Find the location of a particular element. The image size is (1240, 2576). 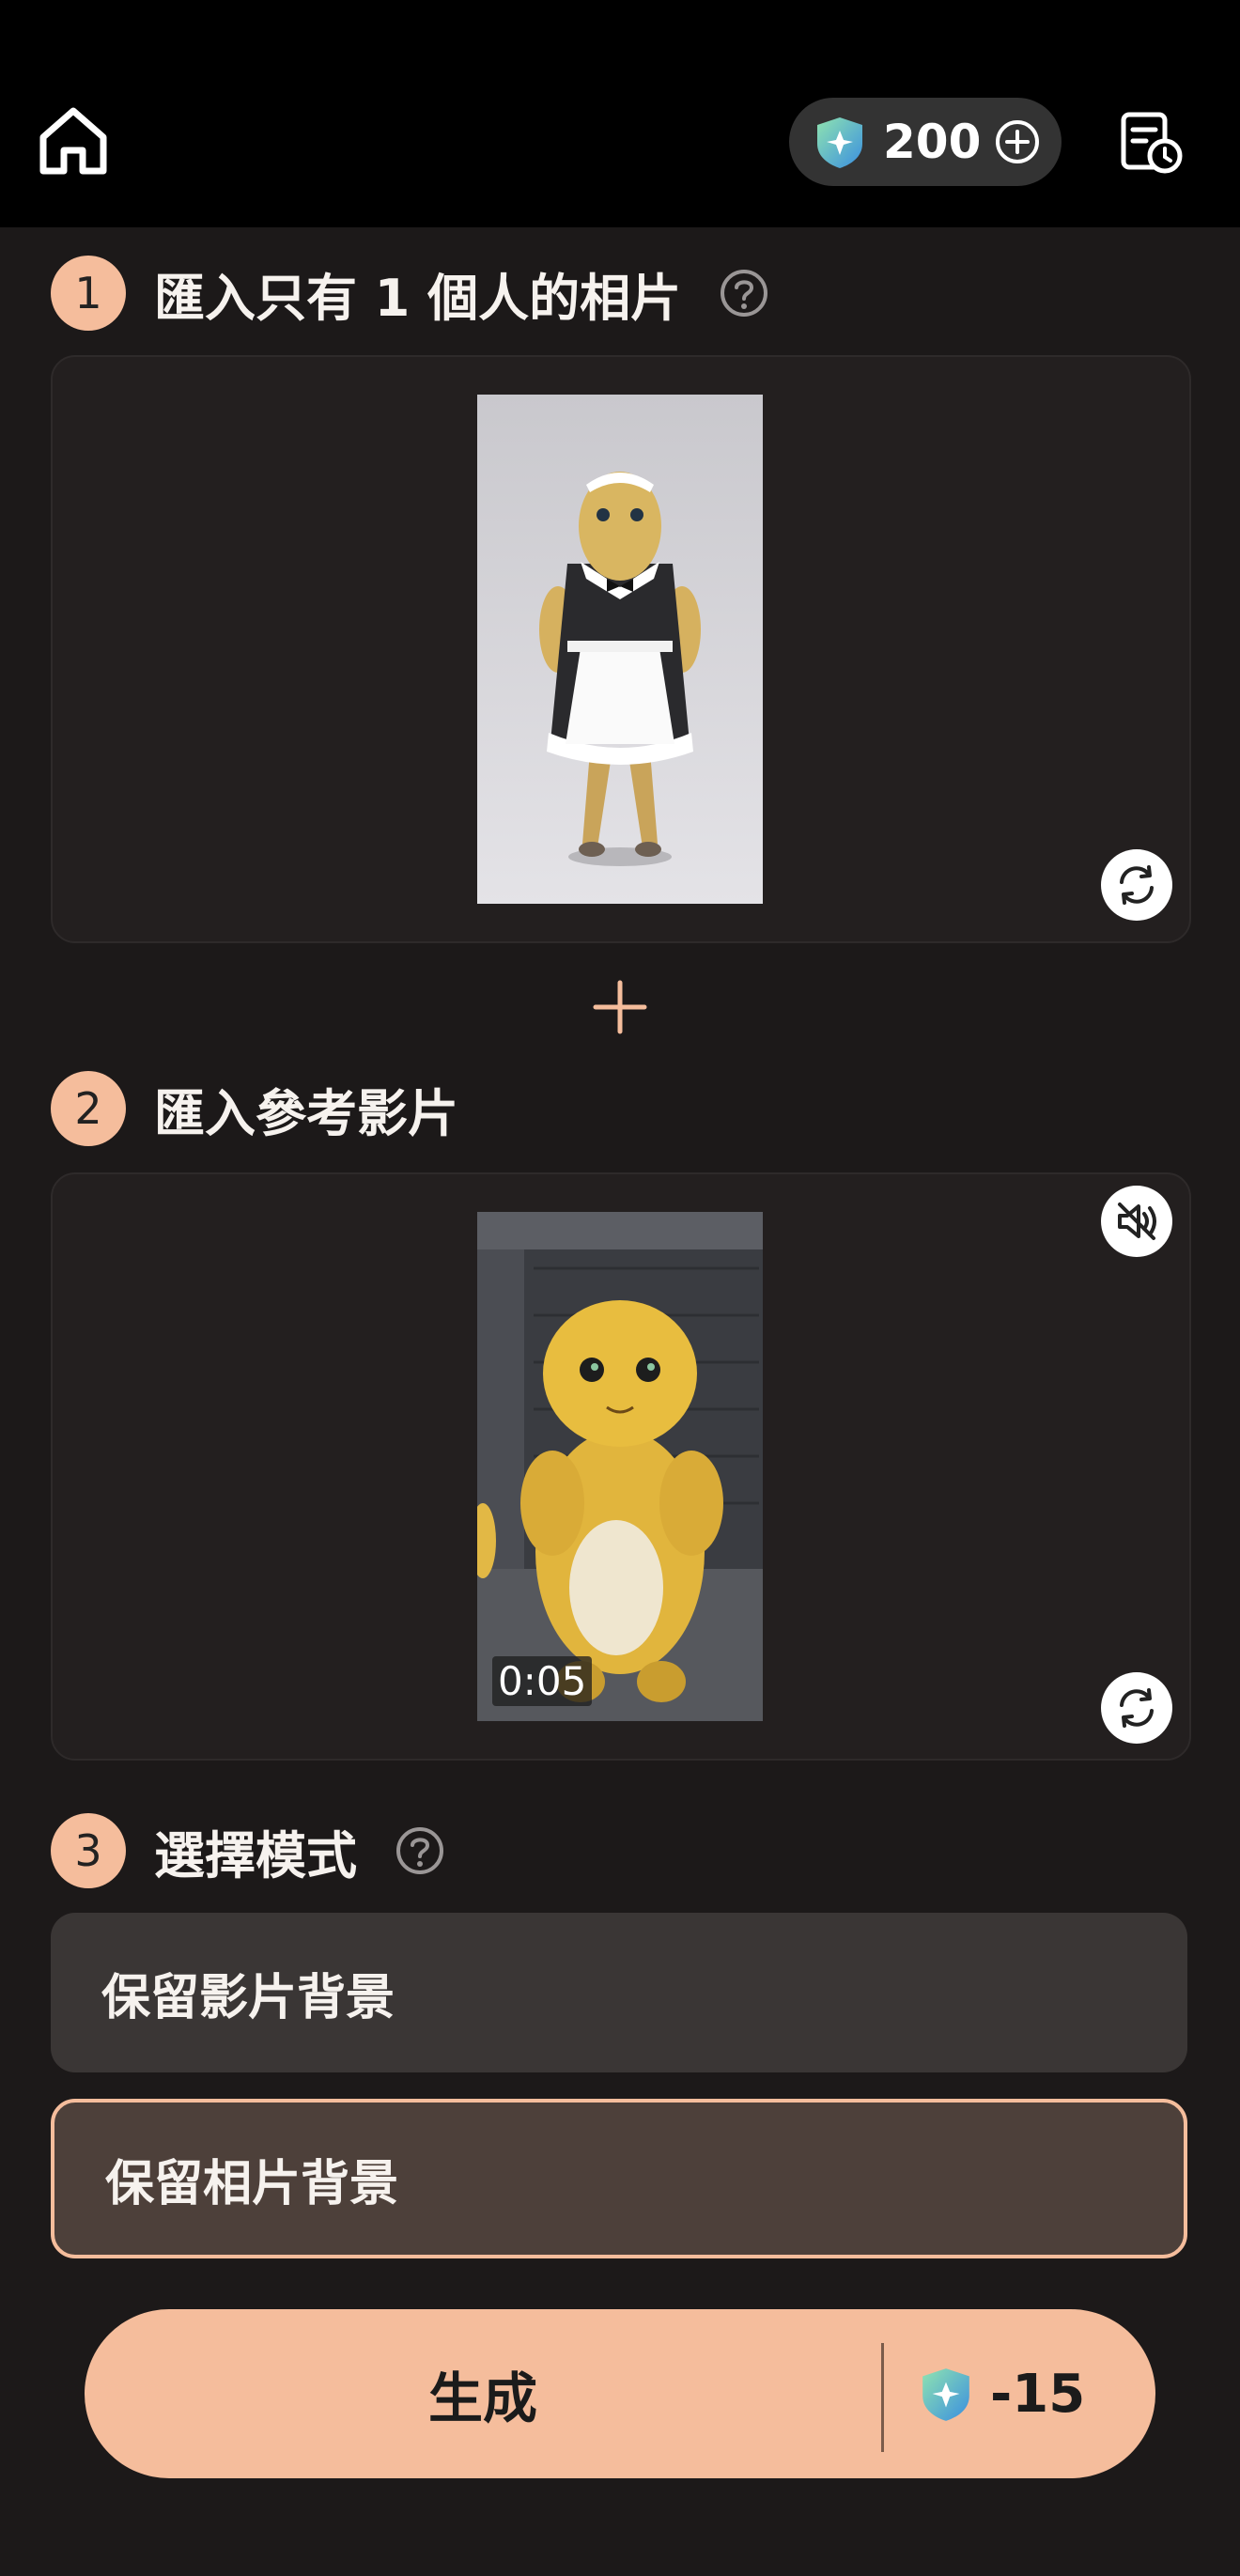

cost-value: -15 is located at coordinates (1038, 2394).